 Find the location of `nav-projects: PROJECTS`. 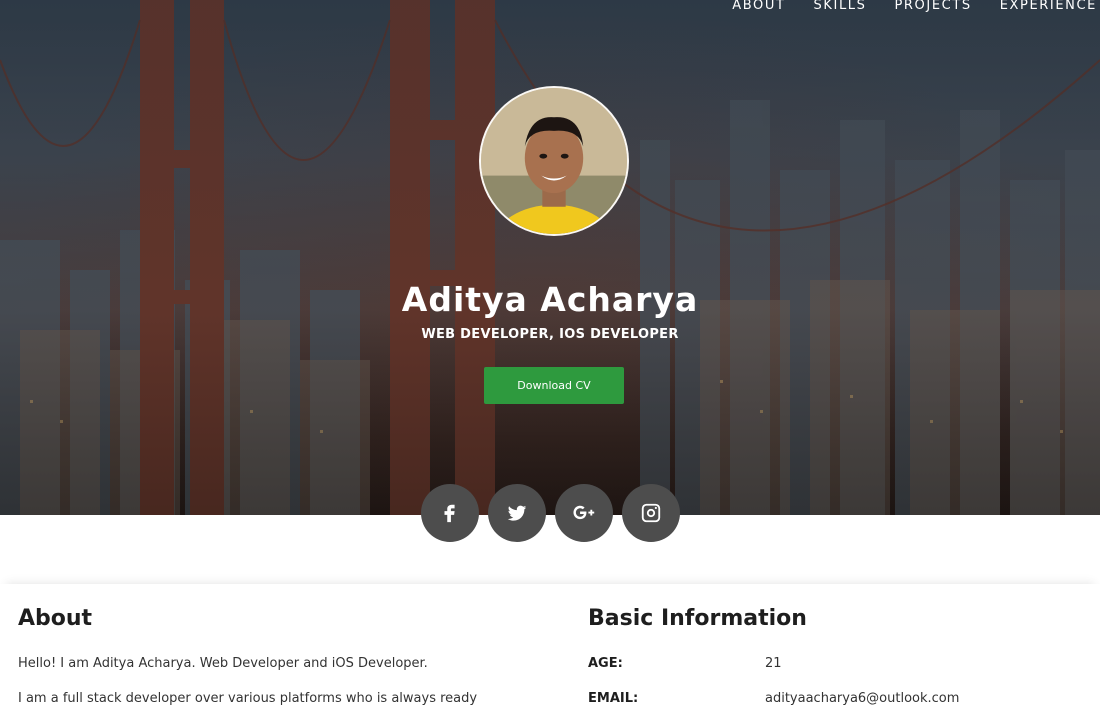

nav-projects: PROJECTS is located at coordinates (932, 7).